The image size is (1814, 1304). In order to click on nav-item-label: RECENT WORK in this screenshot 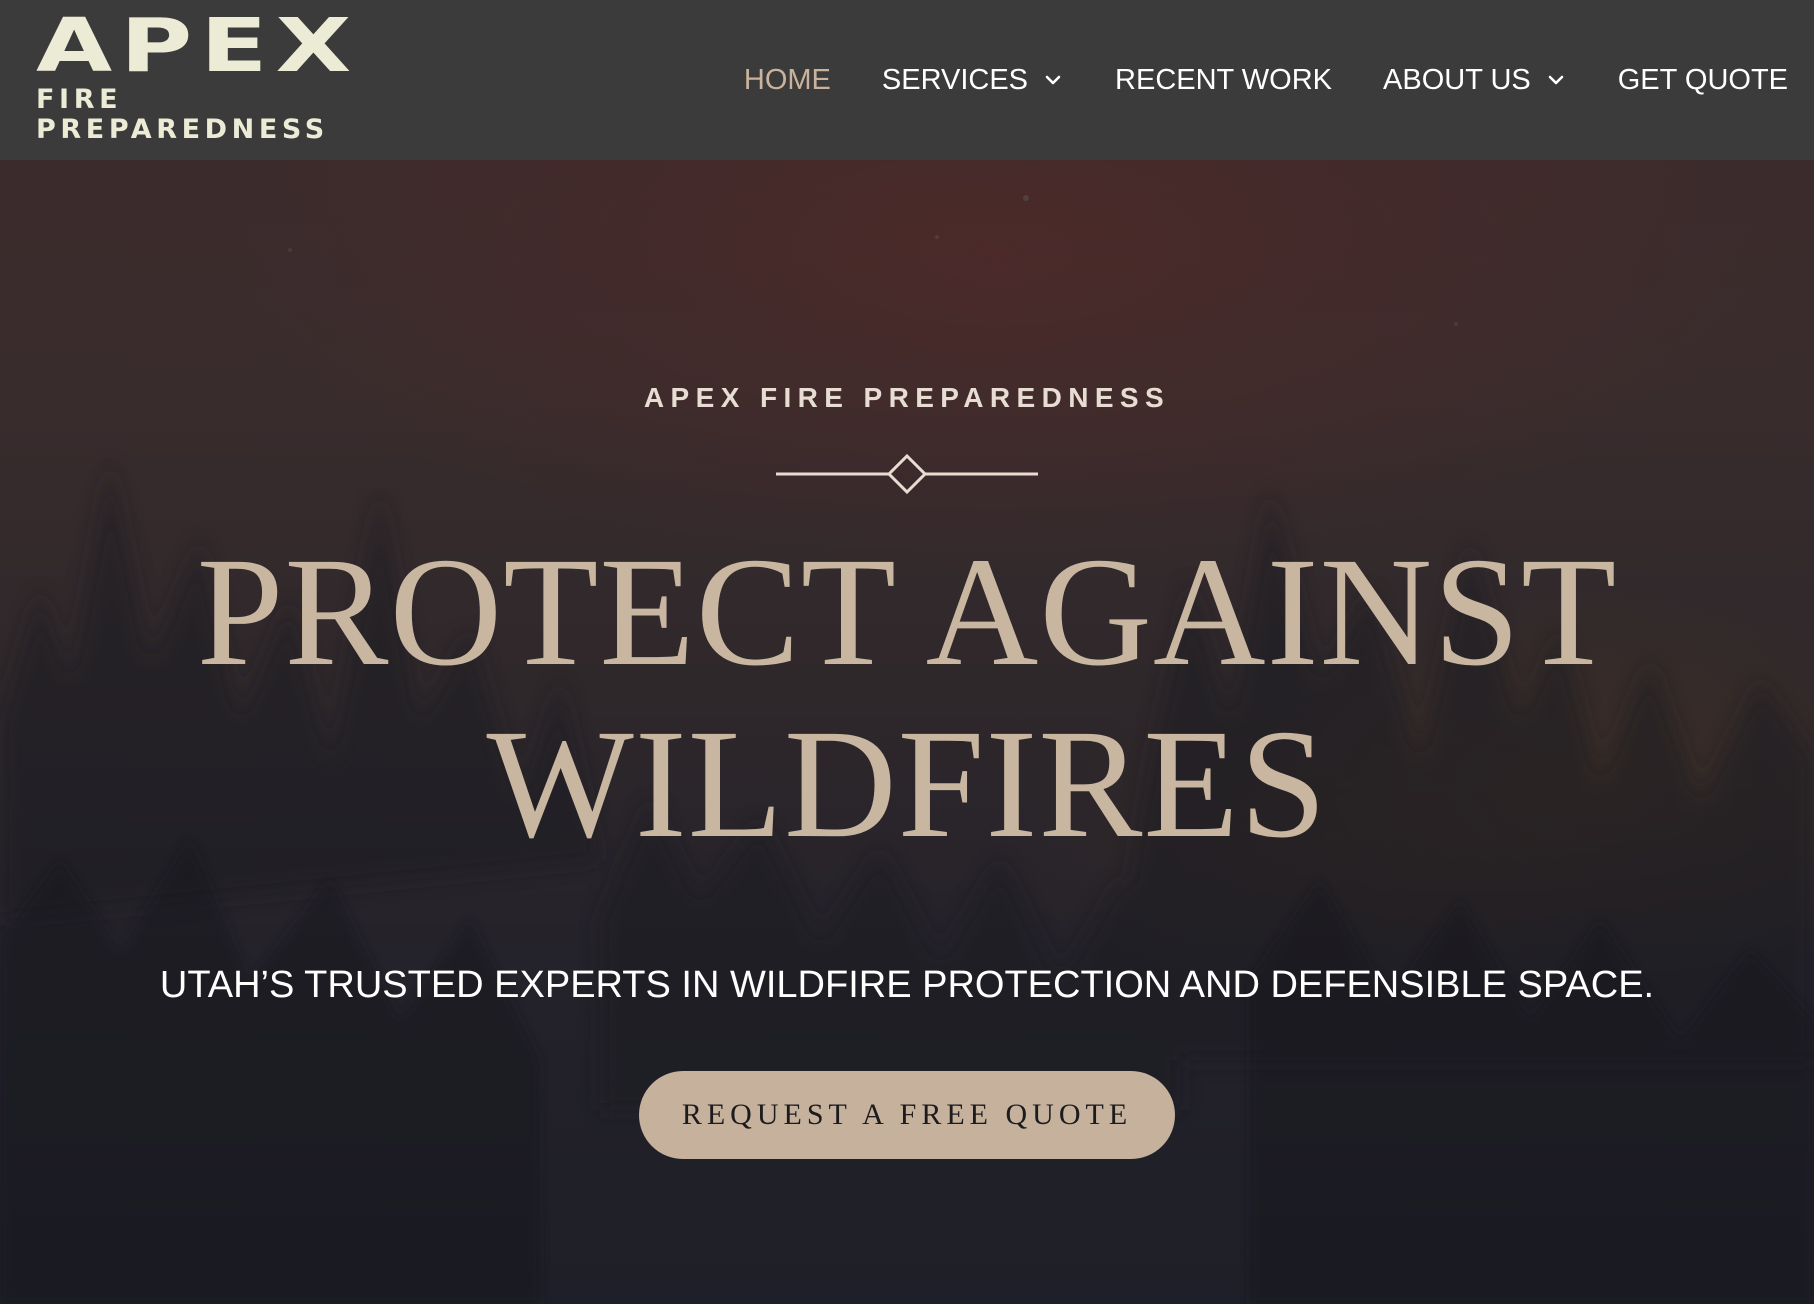, I will do `click(1224, 79)`.